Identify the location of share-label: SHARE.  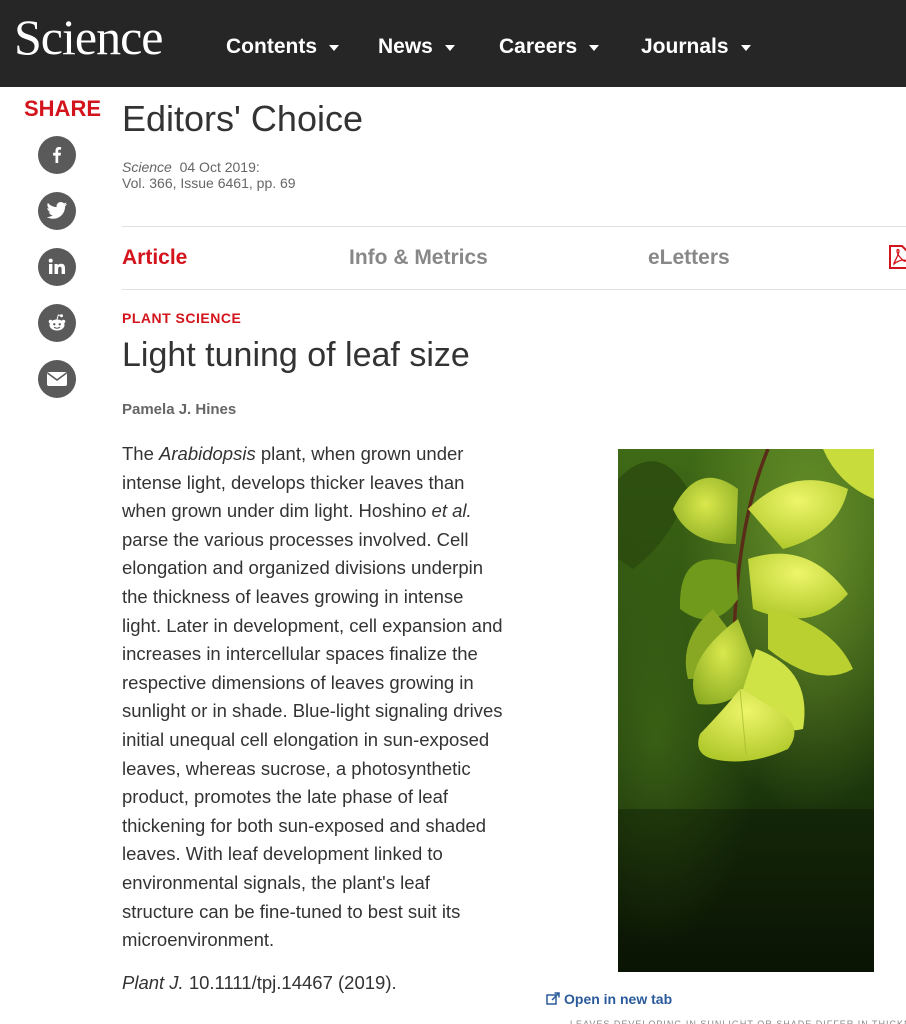
(63, 108).